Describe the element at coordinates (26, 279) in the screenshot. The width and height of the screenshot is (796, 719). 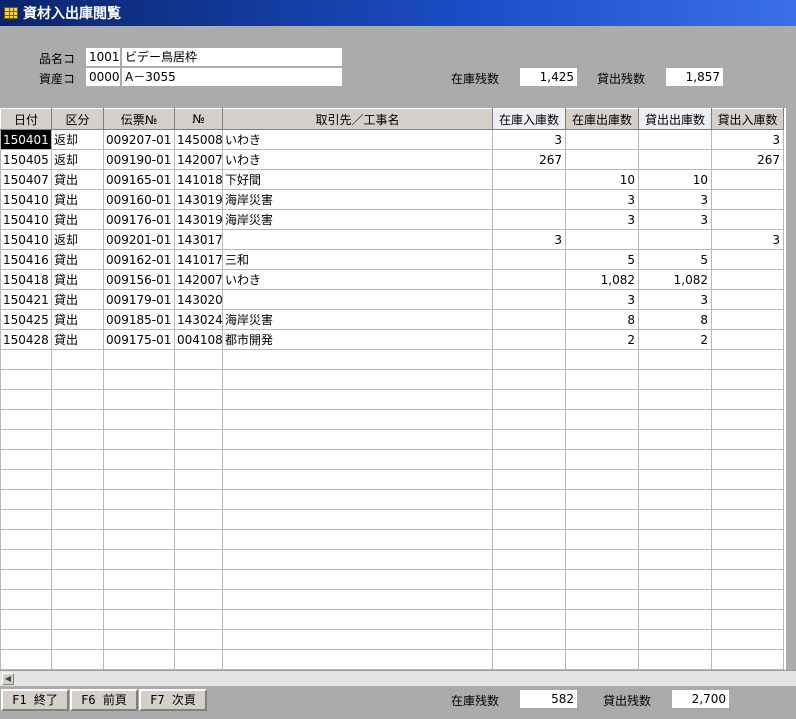
I see `cell-date: 150418` at that location.